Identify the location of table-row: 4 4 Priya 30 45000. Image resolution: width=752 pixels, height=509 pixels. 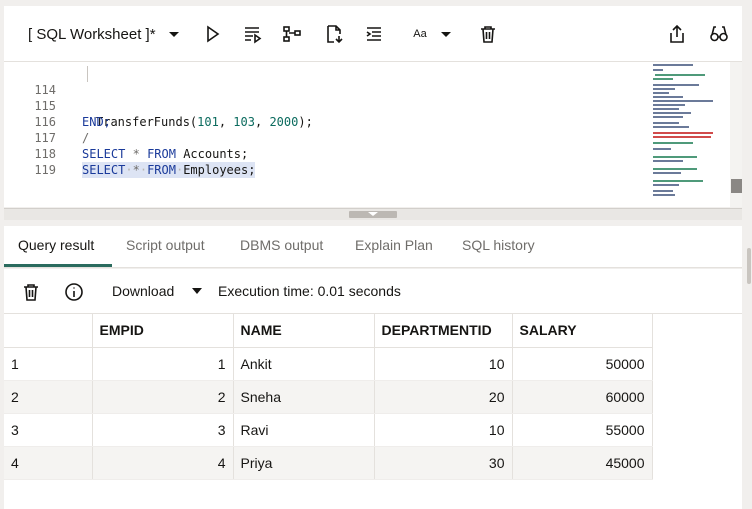
(328, 463).